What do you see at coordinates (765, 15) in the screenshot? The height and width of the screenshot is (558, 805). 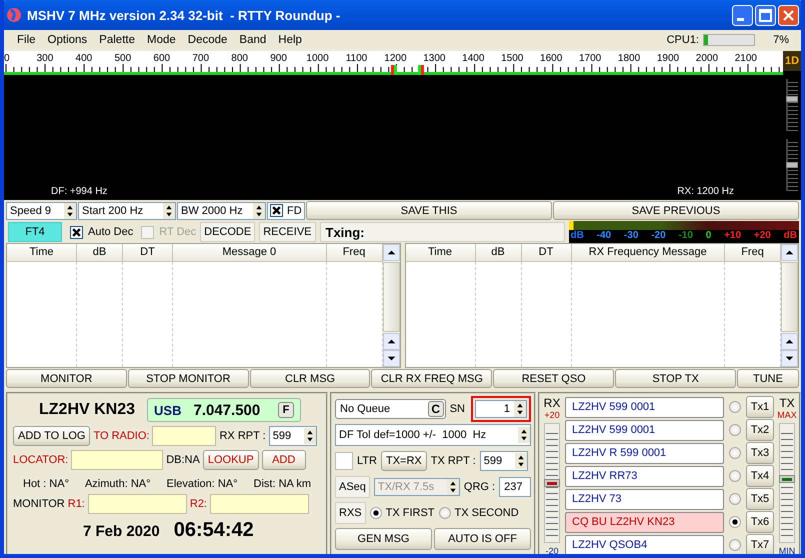 I see `maximize-button` at bounding box center [765, 15].